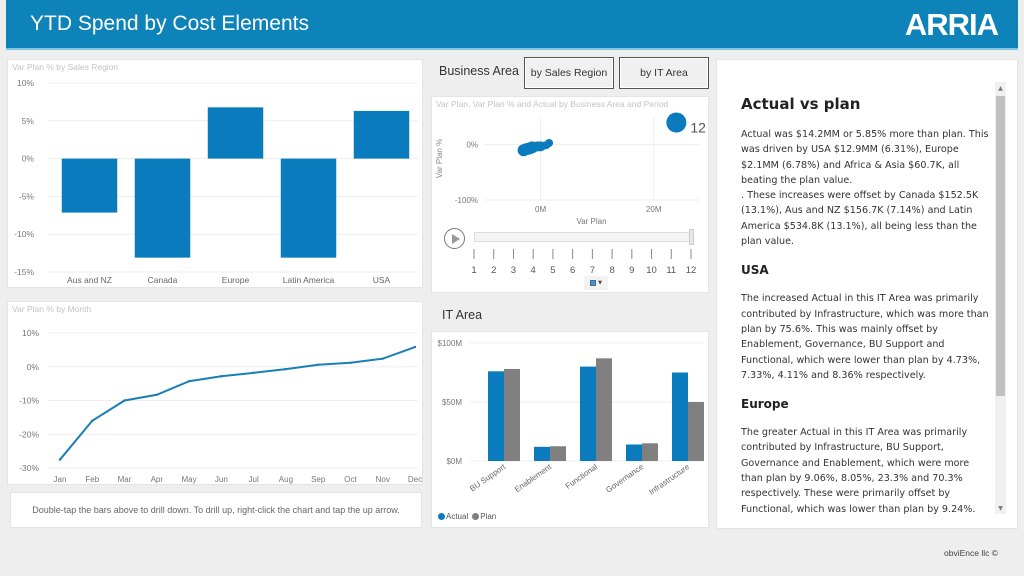 The width and height of the screenshot is (1024, 576). I want to click on x-tick-label: Apr, so click(157, 479).